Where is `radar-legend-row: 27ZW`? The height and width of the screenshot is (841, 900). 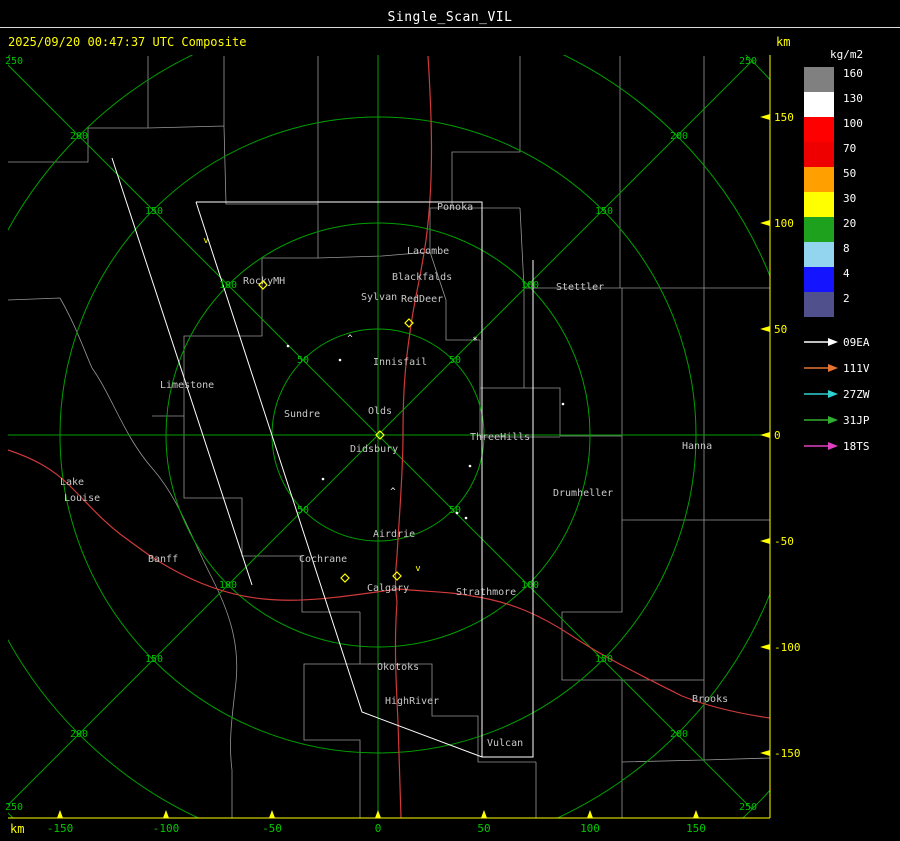 radar-legend-row: 27ZW is located at coordinates (851, 394).